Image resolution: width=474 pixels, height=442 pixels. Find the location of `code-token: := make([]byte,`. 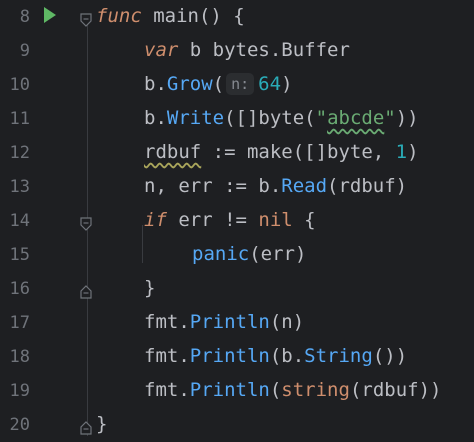

code-token: := make([]byte, is located at coordinates (298, 152).